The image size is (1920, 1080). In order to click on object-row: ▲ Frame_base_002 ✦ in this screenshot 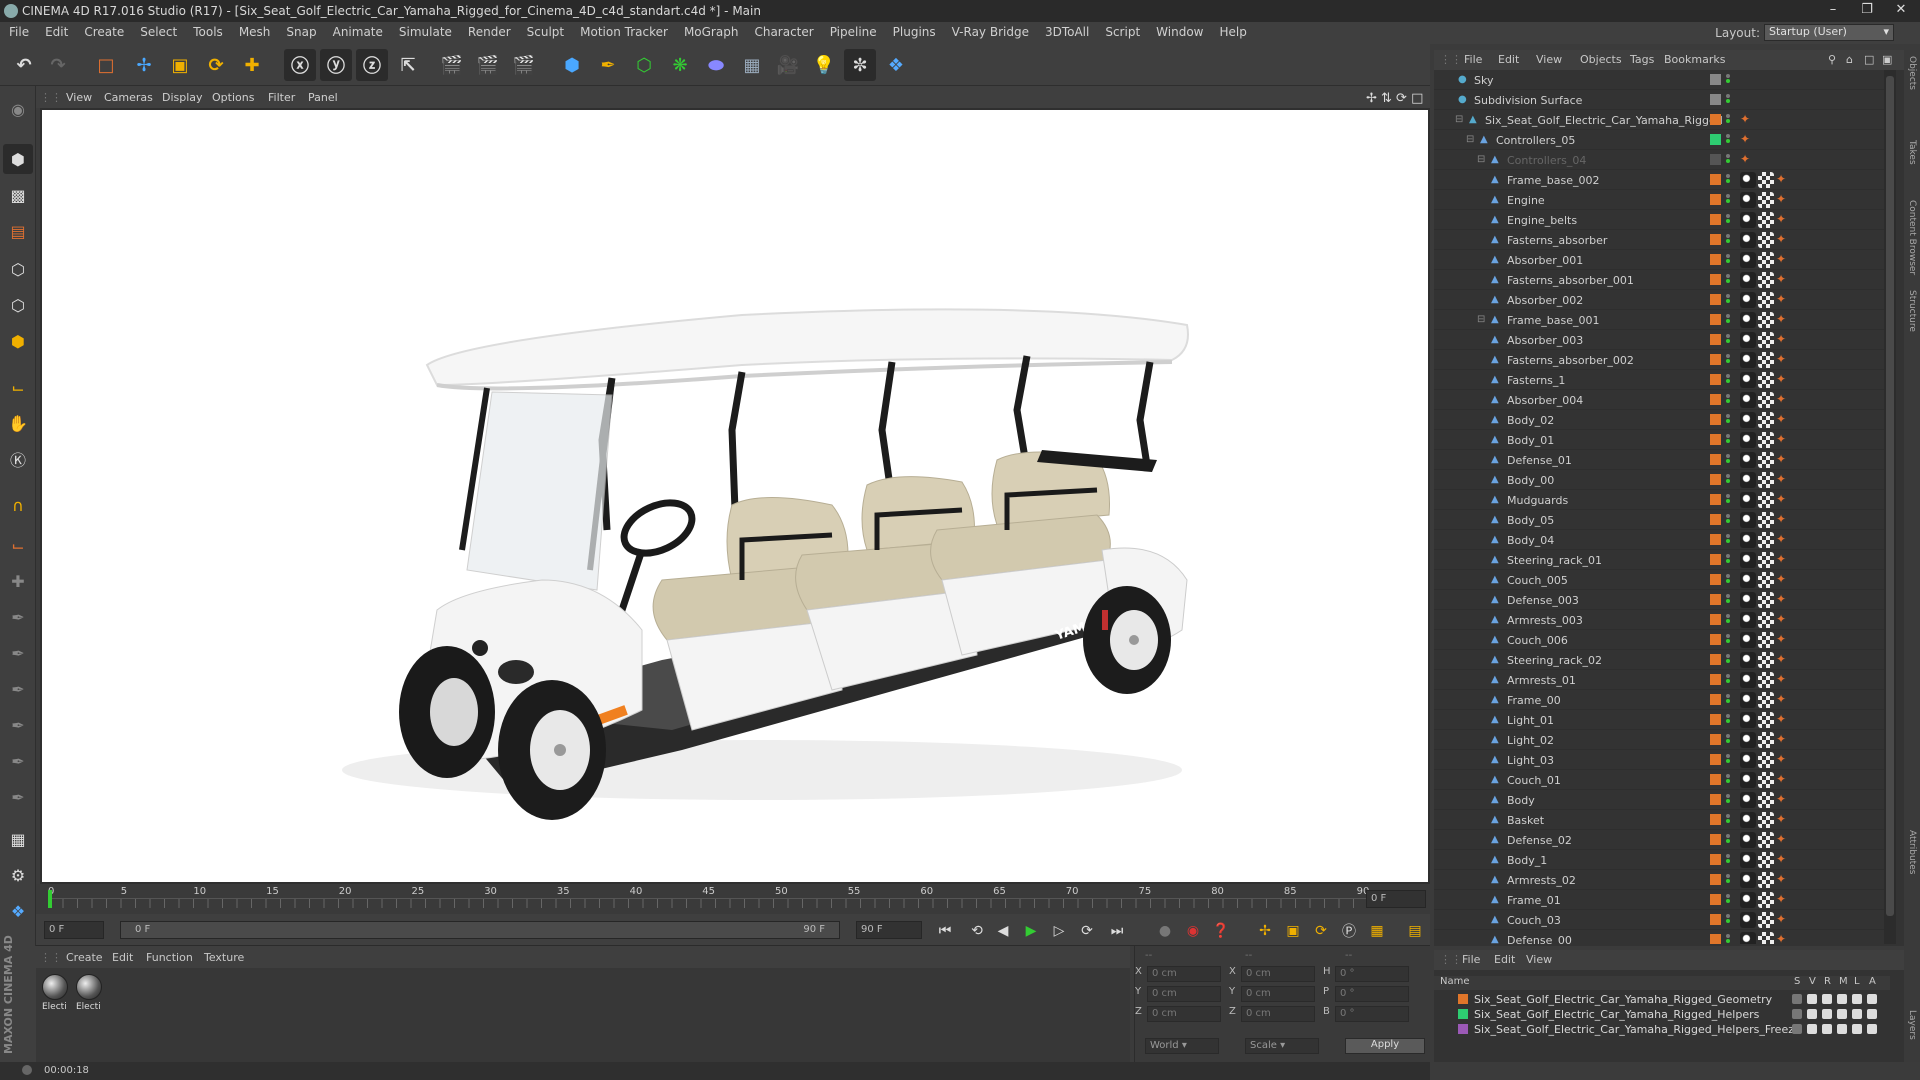, I will do `click(1659, 180)`.